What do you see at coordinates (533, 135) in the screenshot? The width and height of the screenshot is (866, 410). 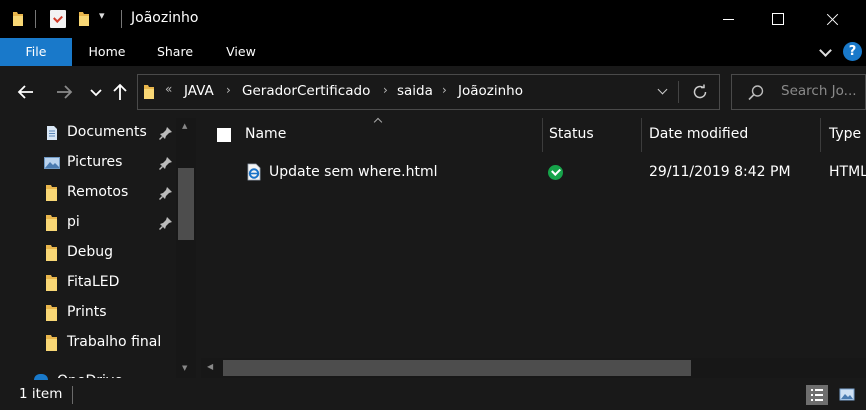 I see `column-header: Name Status Date modified Type` at bounding box center [533, 135].